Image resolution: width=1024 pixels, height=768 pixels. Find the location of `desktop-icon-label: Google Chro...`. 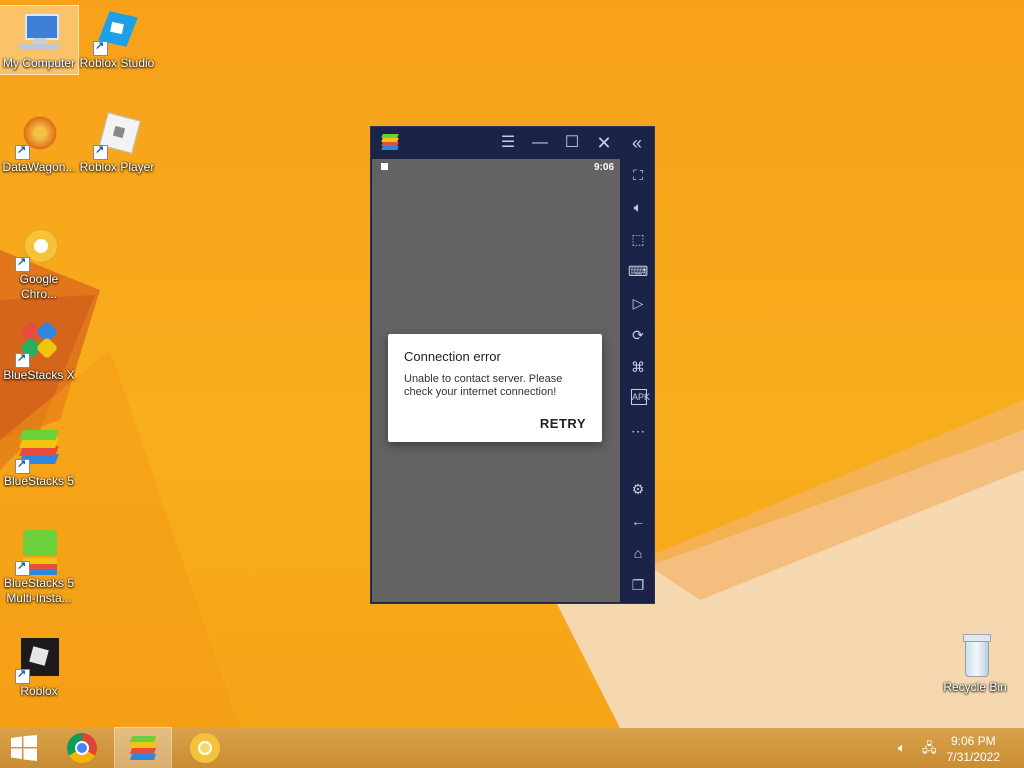

desktop-icon-label: Google Chro... is located at coordinates (39, 286).